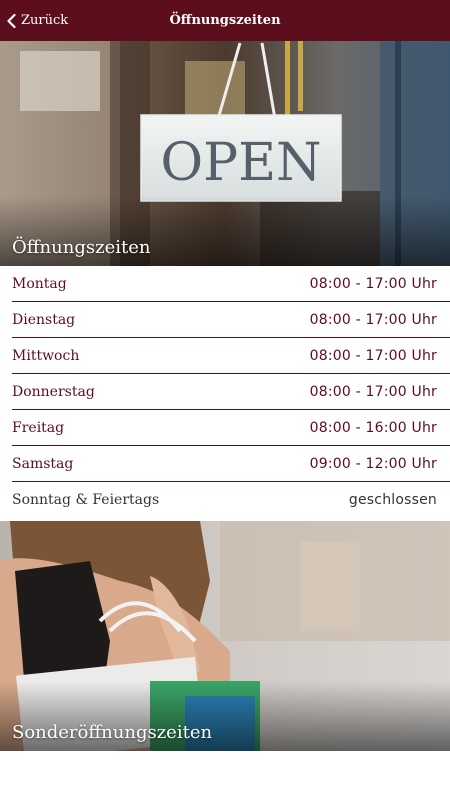 Image resolution: width=450 pixels, height=800 pixels. I want to click on list-item: Samstag 09:00 - 12:00 Uhr, so click(225, 464).